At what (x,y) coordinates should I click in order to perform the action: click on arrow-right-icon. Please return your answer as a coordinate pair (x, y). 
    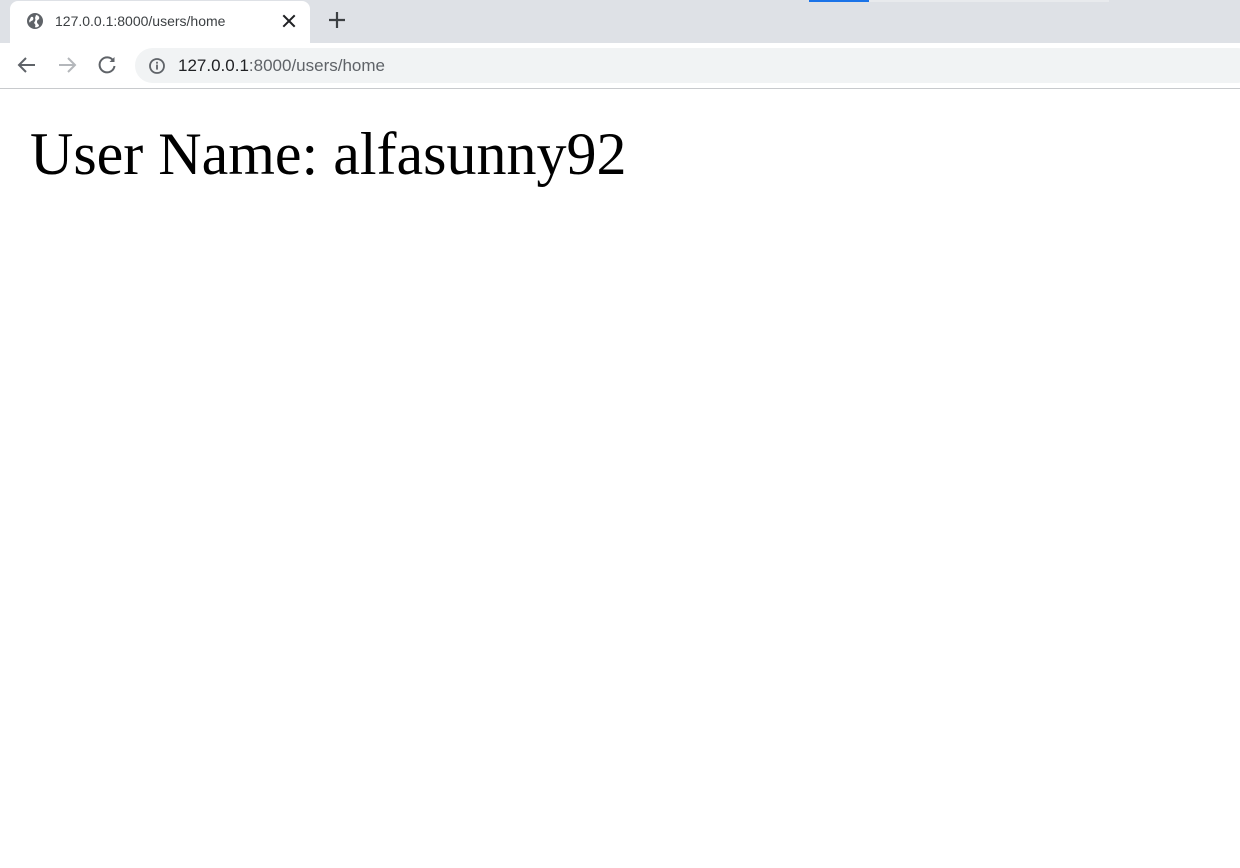
    Looking at the image, I should click on (68, 65).